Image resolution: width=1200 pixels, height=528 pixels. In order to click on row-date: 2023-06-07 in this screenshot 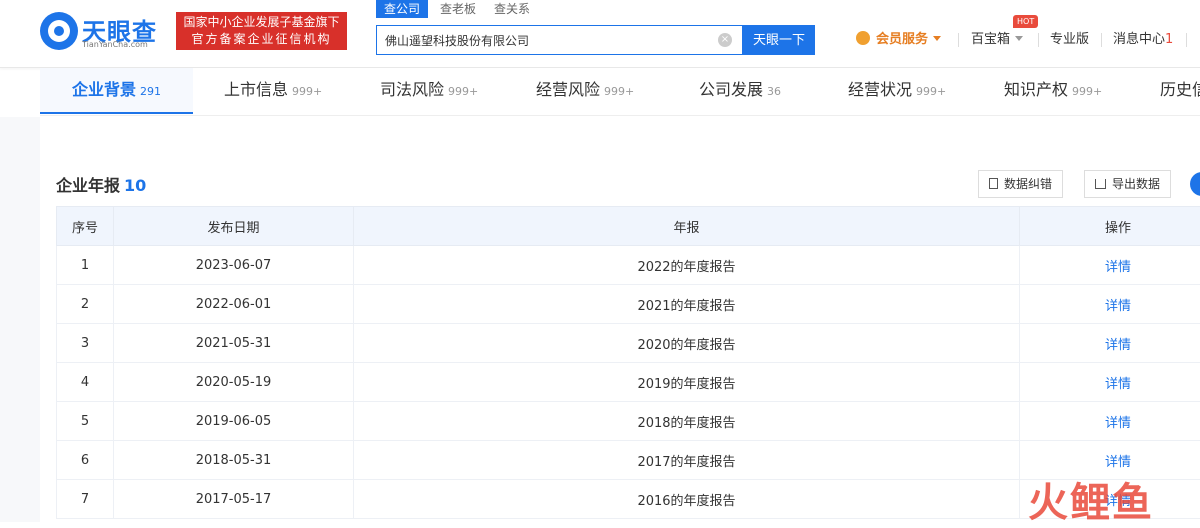, I will do `click(234, 265)`.